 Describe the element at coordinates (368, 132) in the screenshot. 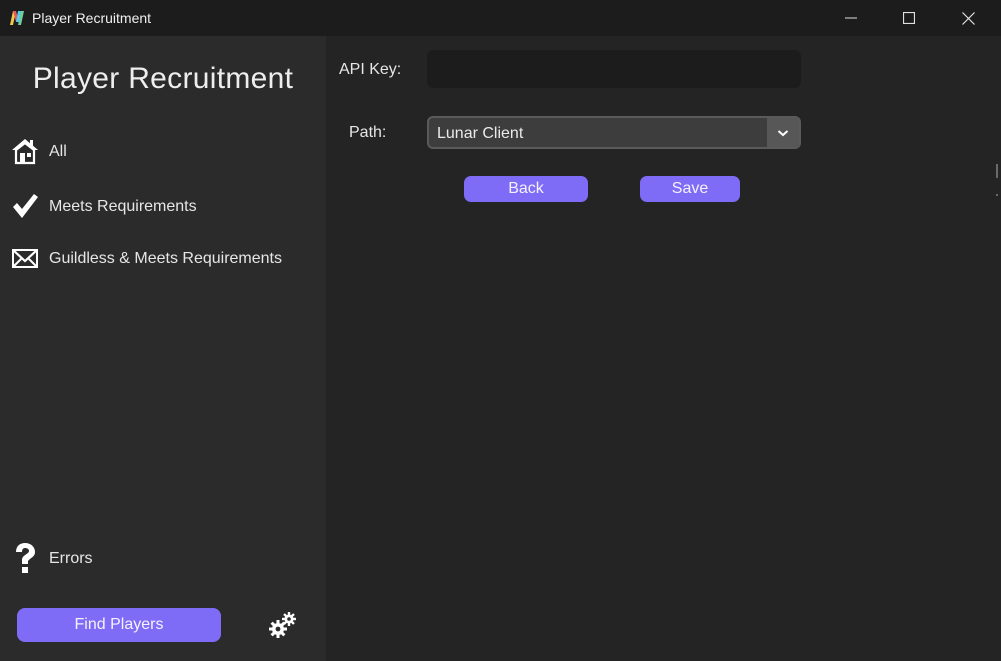

I see `path-label: Path:` at that location.